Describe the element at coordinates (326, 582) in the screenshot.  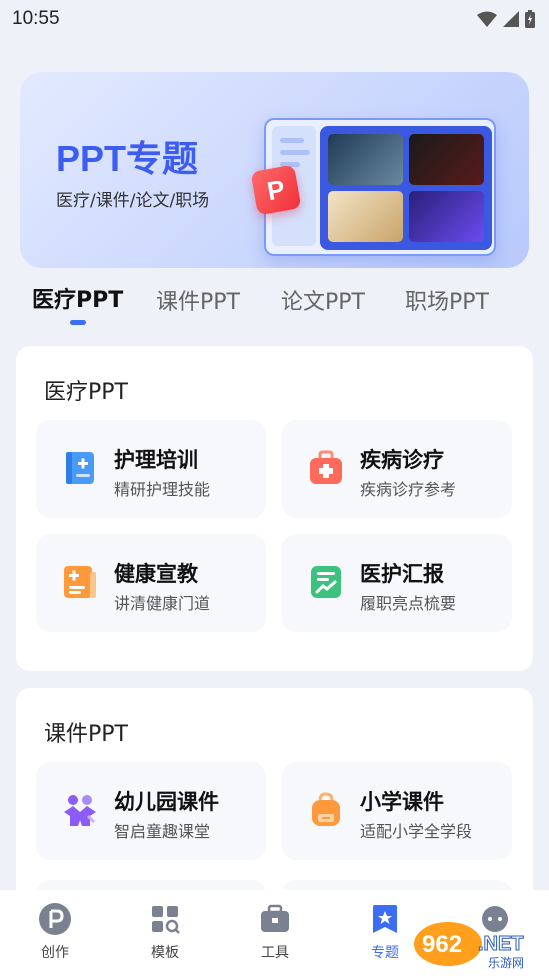
I see `chart-report-icon` at that location.